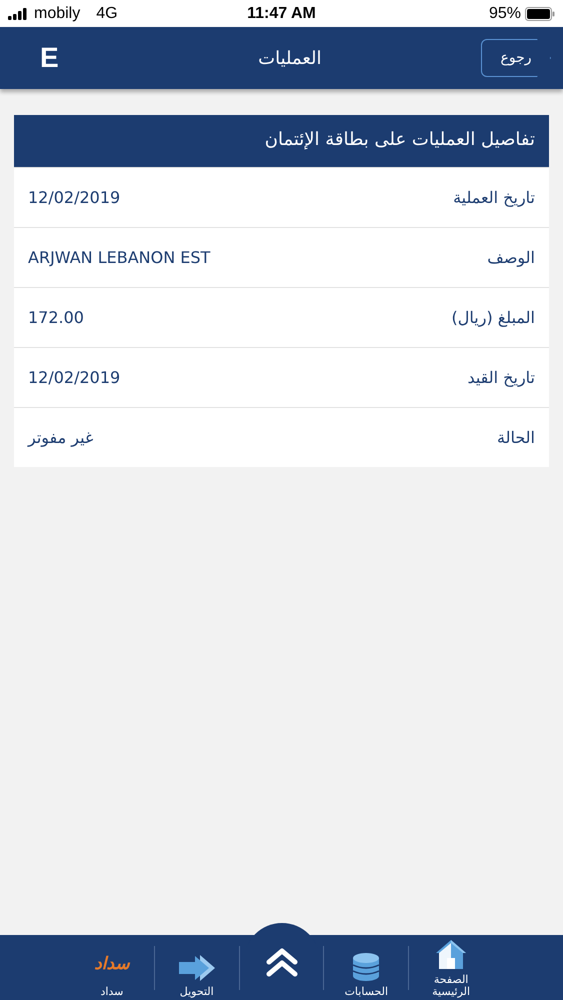 Image resolution: width=563 pixels, height=1000 pixels. What do you see at coordinates (61, 437) in the screenshot?
I see `field-value: غير مفوتر` at bounding box center [61, 437].